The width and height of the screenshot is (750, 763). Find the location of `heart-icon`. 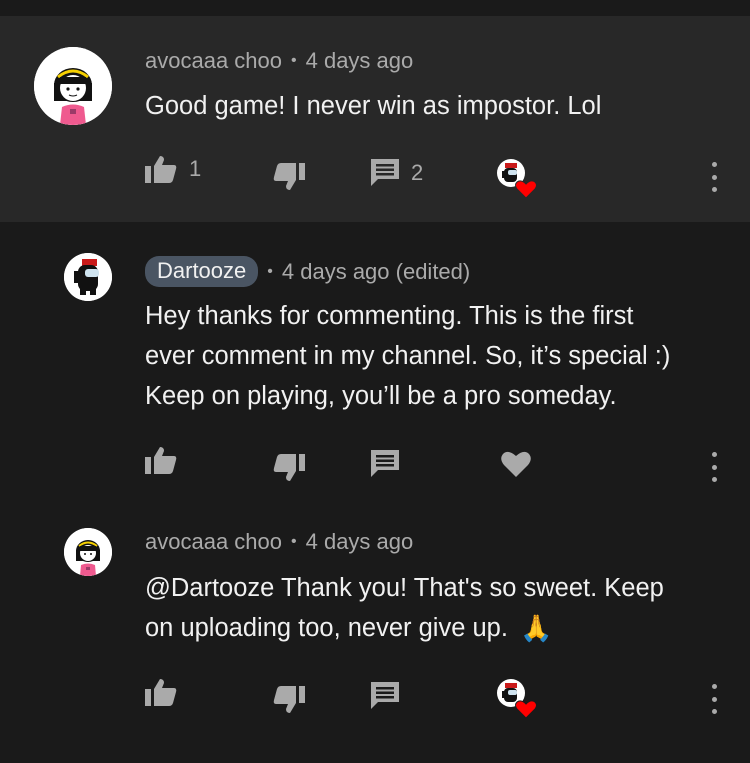

heart-icon is located at coordinates (516, 464).